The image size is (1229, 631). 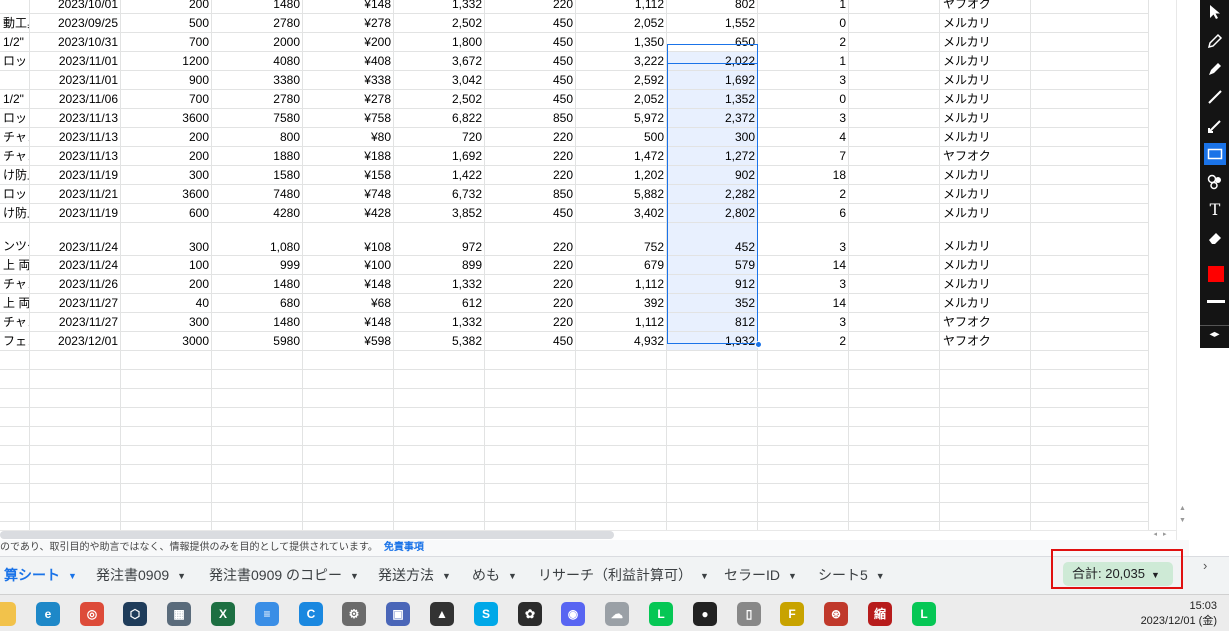 I want to click on cell-profit: 1,552, so click(x=712, y=23).